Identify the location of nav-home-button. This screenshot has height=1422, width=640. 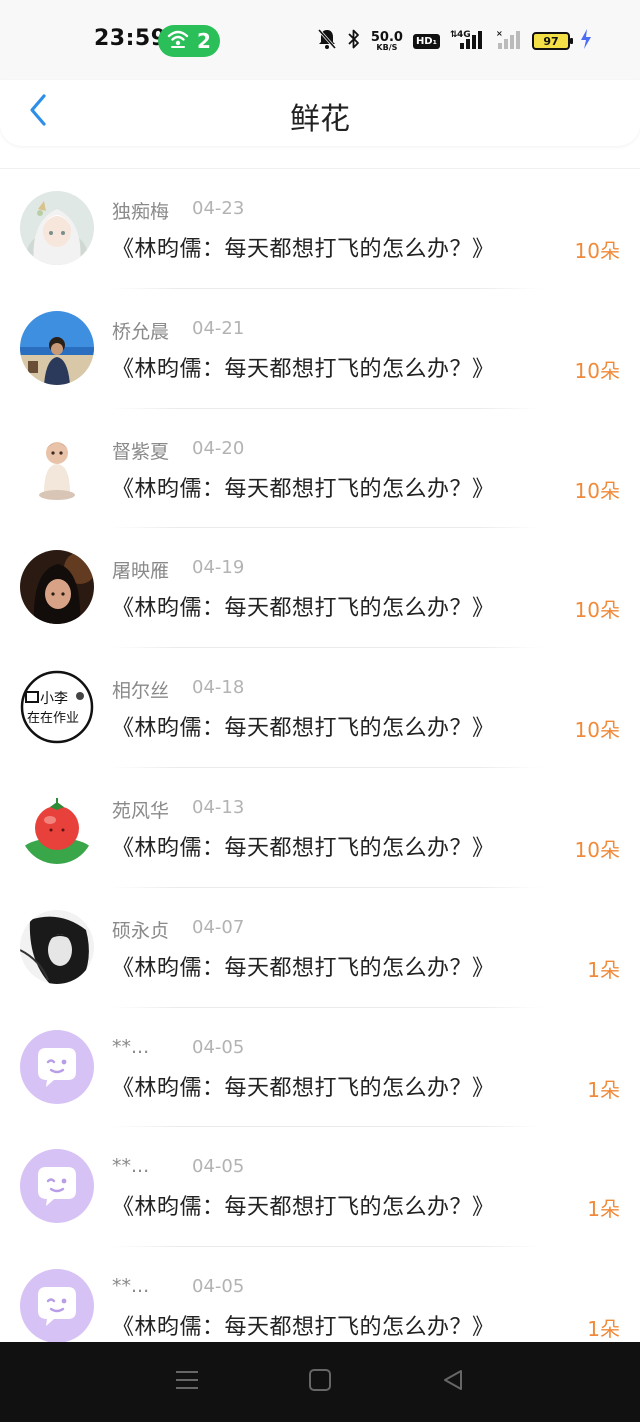
(320, 1382).